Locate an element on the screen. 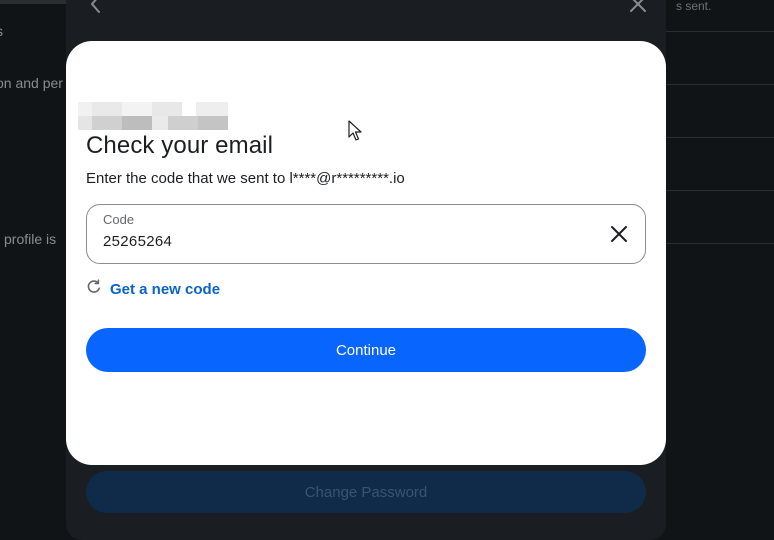 The width and height of the screenshot is (774, 540). redacted-logo is located at coordinates (153, 116).